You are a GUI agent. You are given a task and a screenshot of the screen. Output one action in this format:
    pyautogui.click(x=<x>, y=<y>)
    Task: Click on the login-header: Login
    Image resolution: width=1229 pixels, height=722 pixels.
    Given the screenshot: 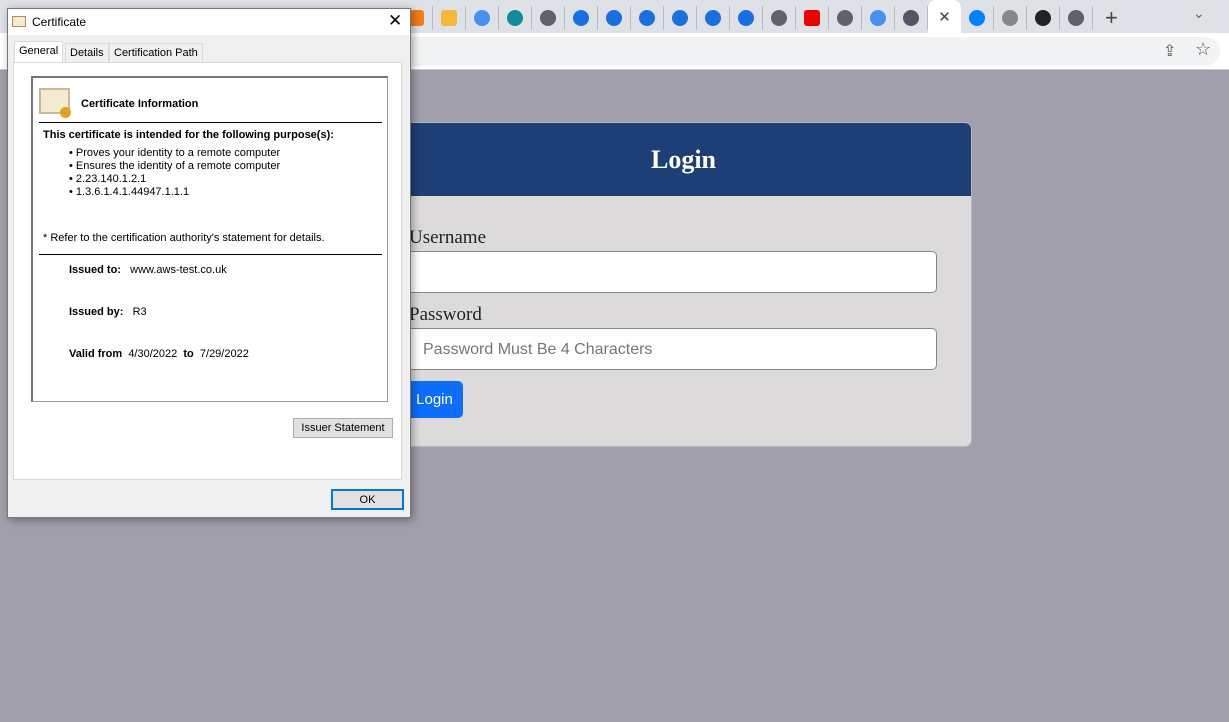 What is the action you would take?
    pyautogui.click(x=683, y=159)
    